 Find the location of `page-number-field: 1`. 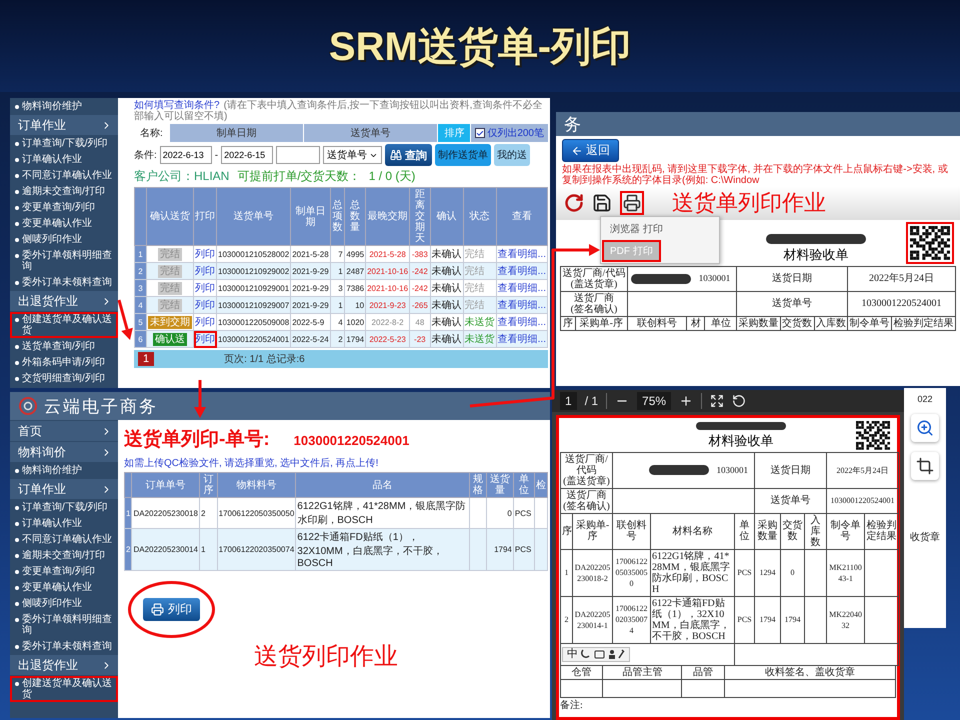

page-number-field: 1 is located at coordinates (568, 401).